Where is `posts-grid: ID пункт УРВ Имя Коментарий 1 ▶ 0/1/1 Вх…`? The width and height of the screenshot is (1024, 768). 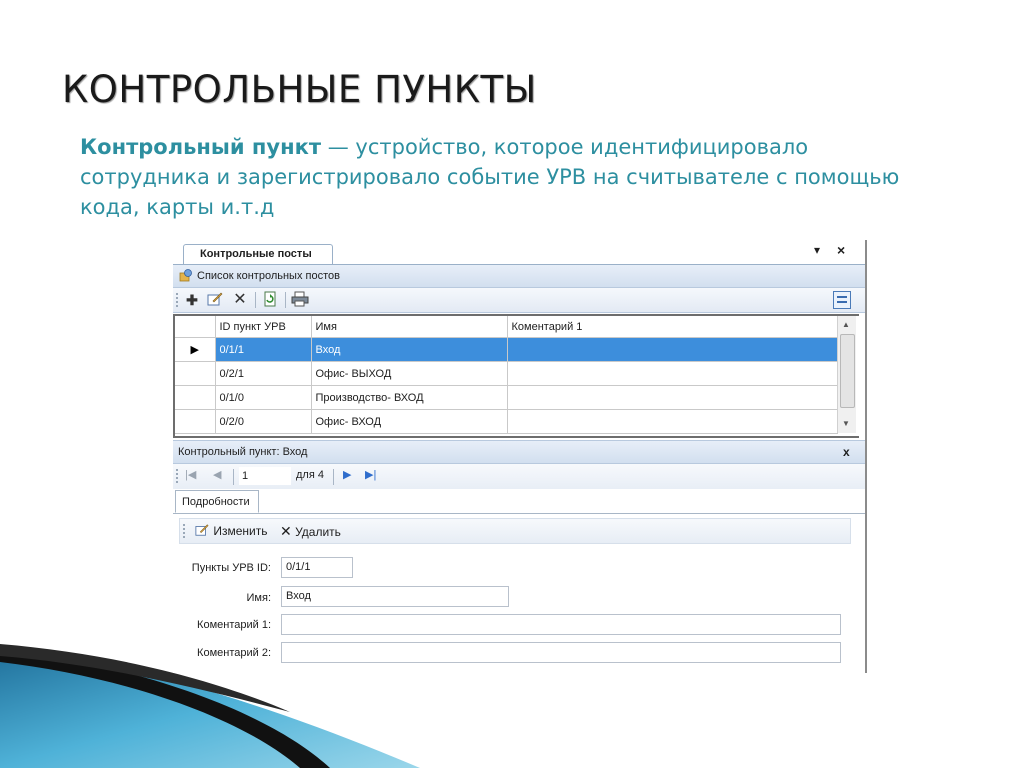
posts-grid: ID пункт УРВ Имя Коментарий 1 ▶ 0/1/1 Вх… is located at coordinates (516, 376).